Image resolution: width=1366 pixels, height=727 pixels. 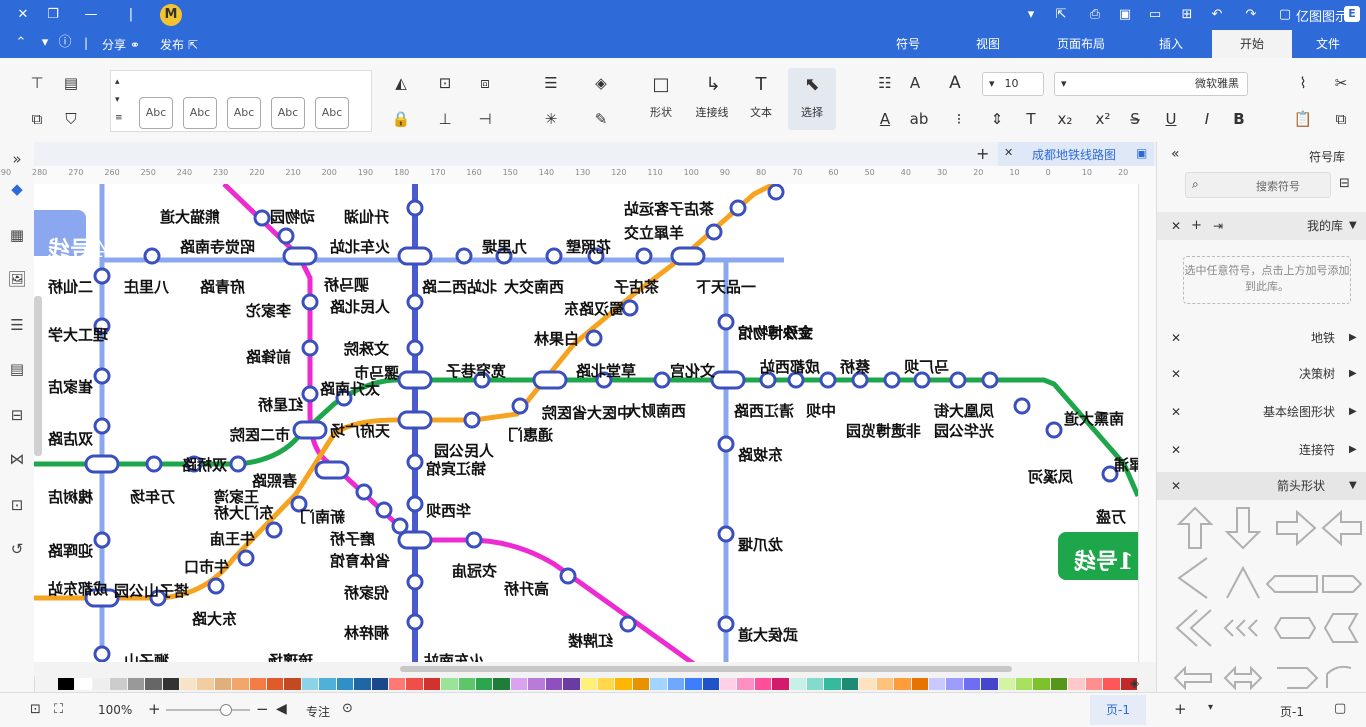 What do you see at coordinates (1239, 119) in the screenshot?
I see `bold-icon: B` at bounding box center [1239, 119].